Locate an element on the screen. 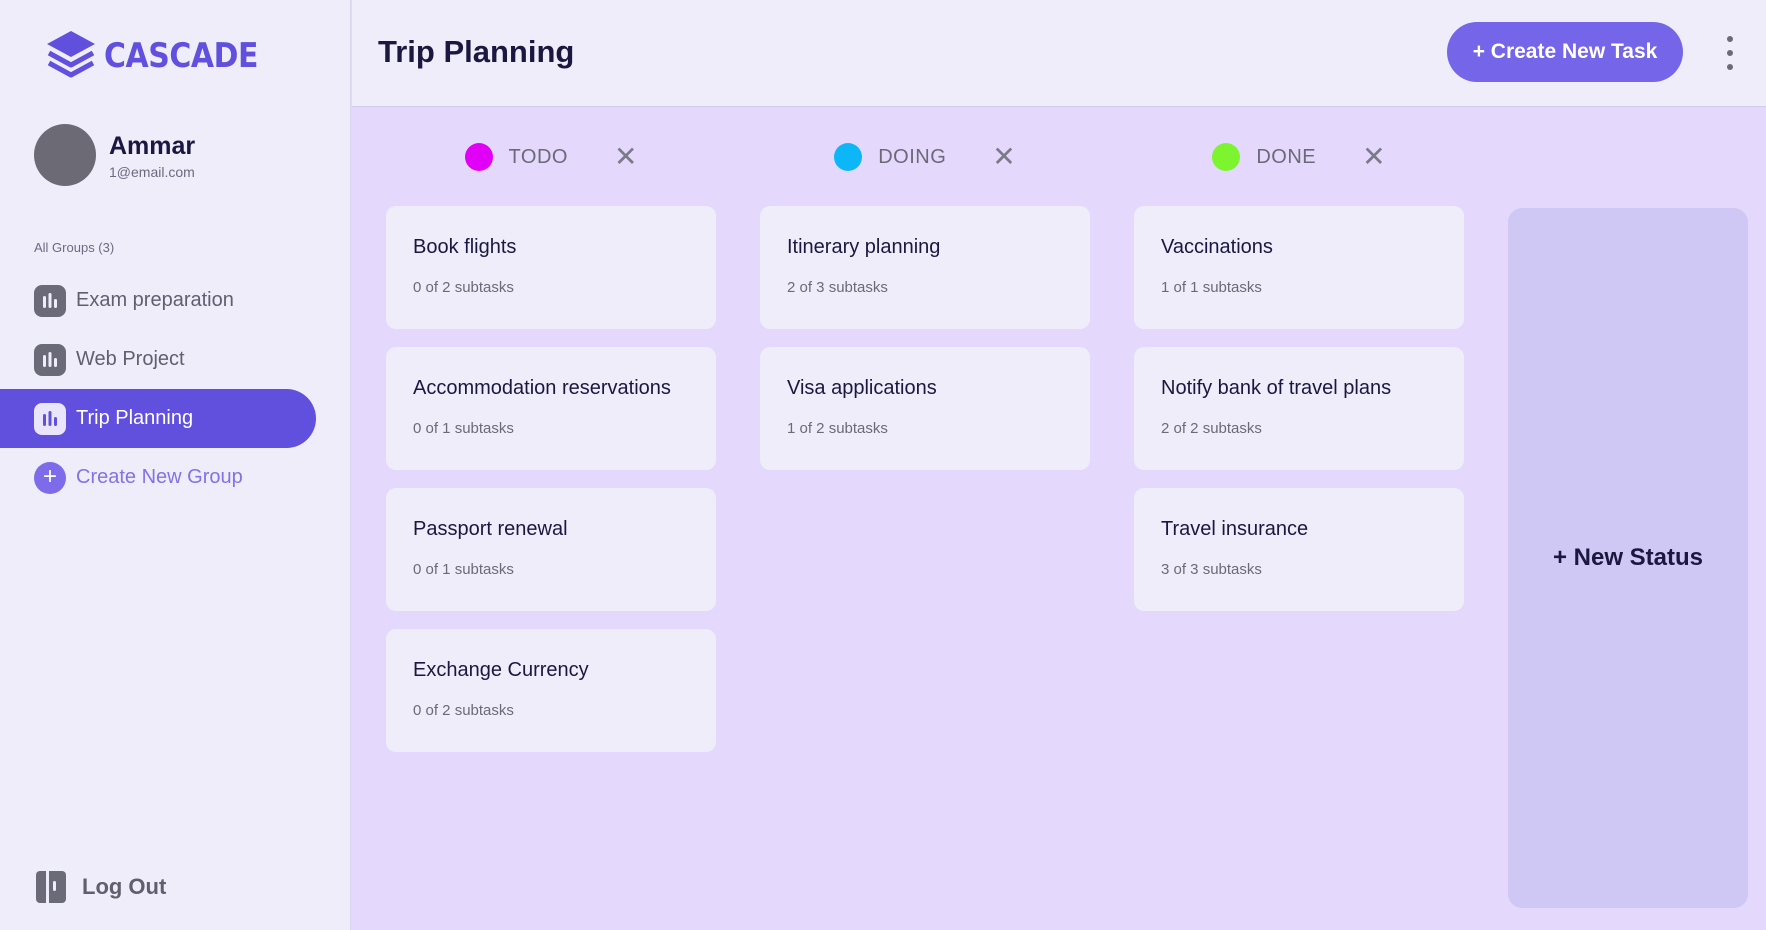  sidebar-item-web-project: Web Project is located at coordinates (158, 359).